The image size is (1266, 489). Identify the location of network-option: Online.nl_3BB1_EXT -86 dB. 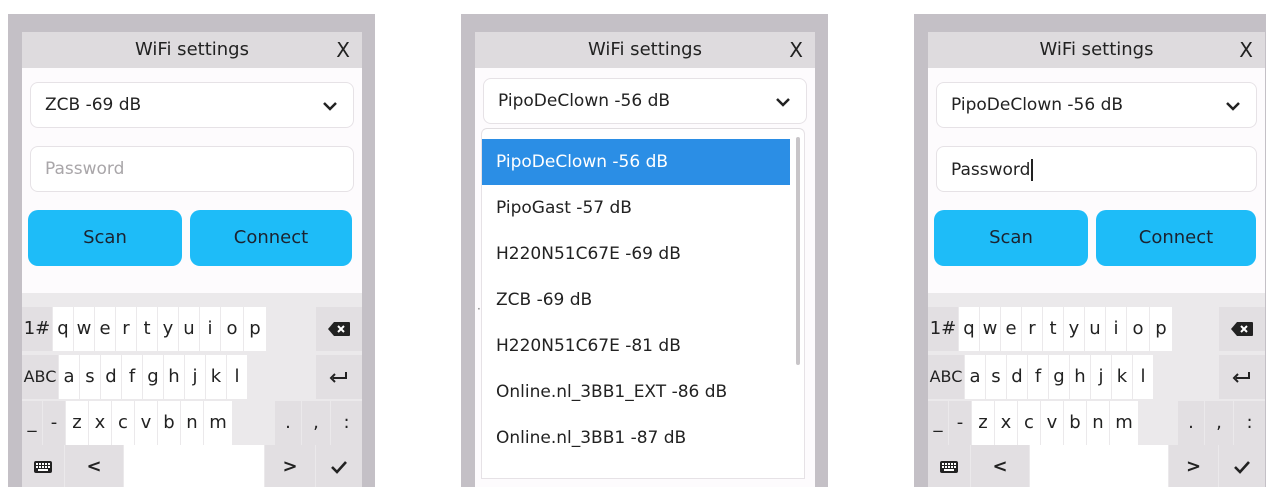
(636, 392).